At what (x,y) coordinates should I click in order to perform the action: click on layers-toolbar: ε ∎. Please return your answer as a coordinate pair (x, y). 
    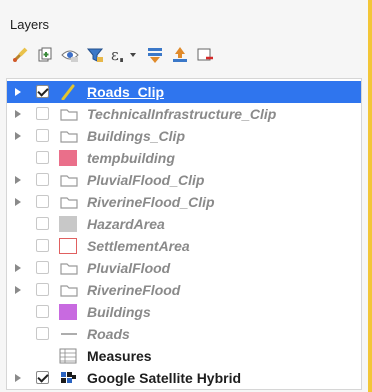
    Looking at the image, I should click on (115, 55).